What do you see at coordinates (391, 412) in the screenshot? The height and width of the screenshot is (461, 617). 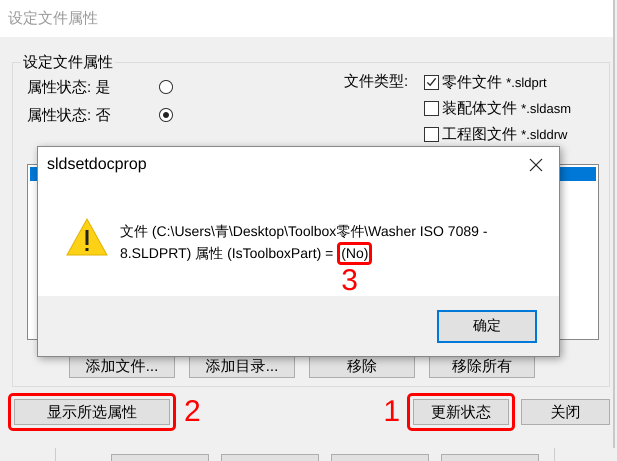 I see `annotation-number: 1` at bounding box center [391, 412].